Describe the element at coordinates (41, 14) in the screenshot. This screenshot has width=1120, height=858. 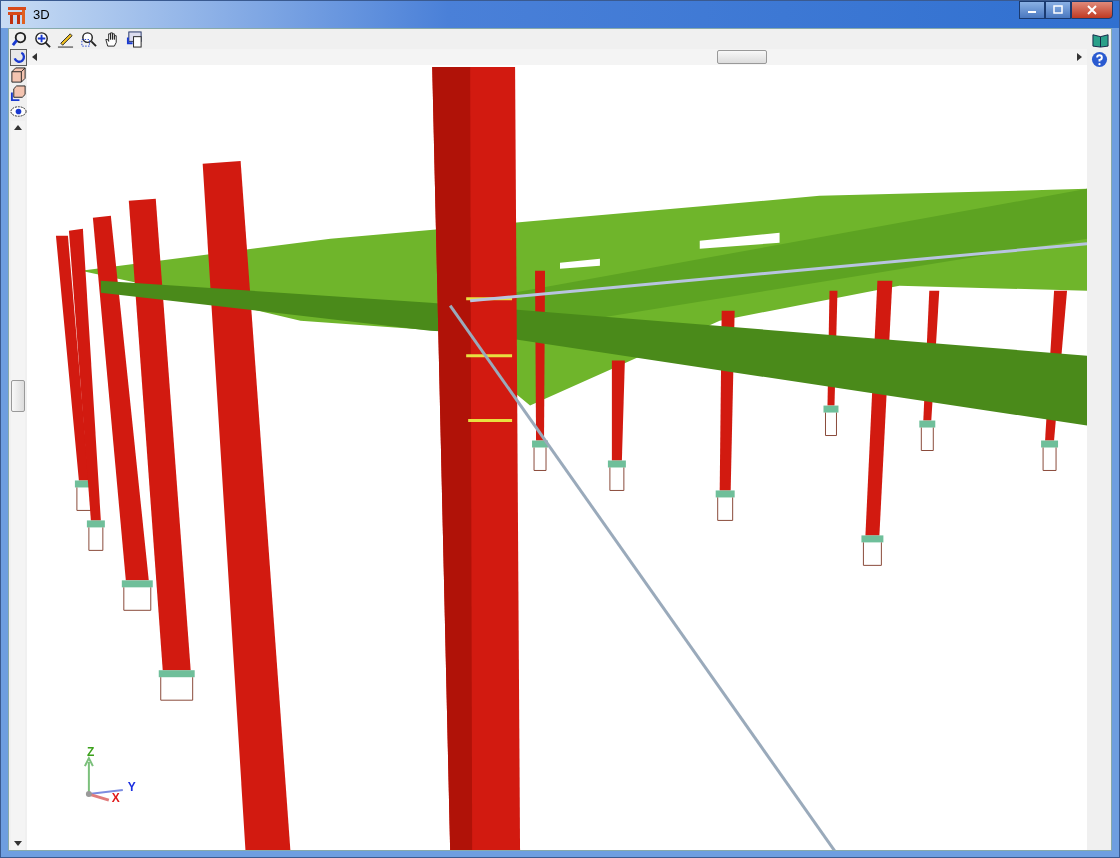
I see `window-title: 3D` at that location.